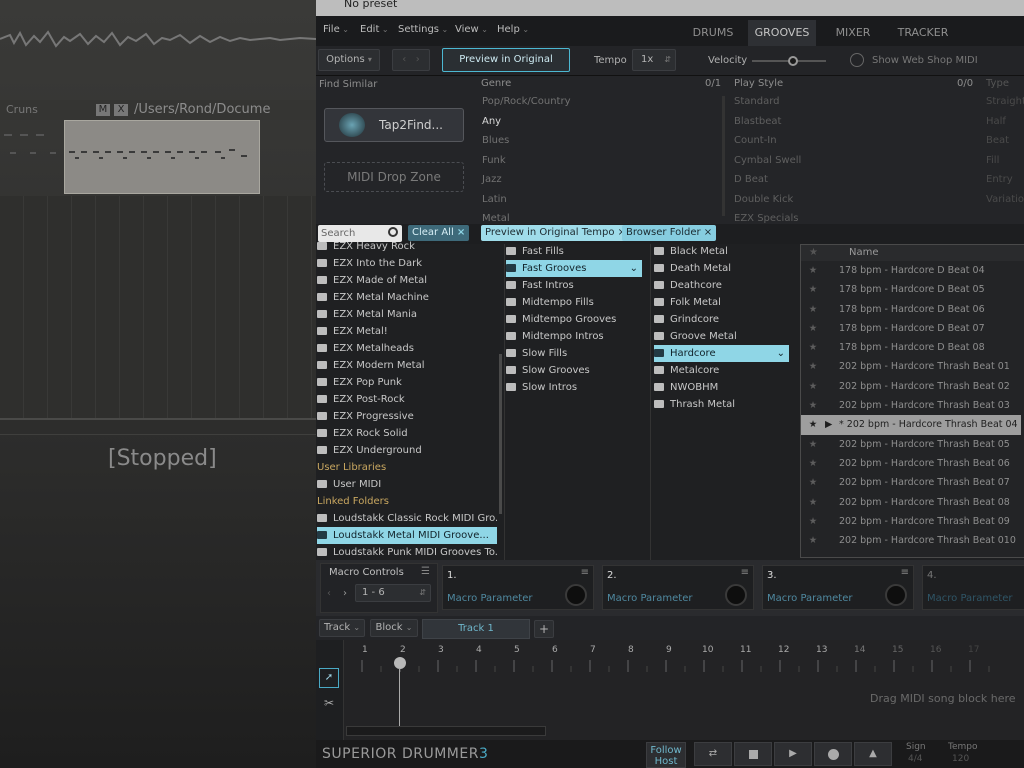  What do you see at coordinates (407, 348) in the screenshot?
I see `library-item: EZX Metalheads` at bounding box center [407, 348].